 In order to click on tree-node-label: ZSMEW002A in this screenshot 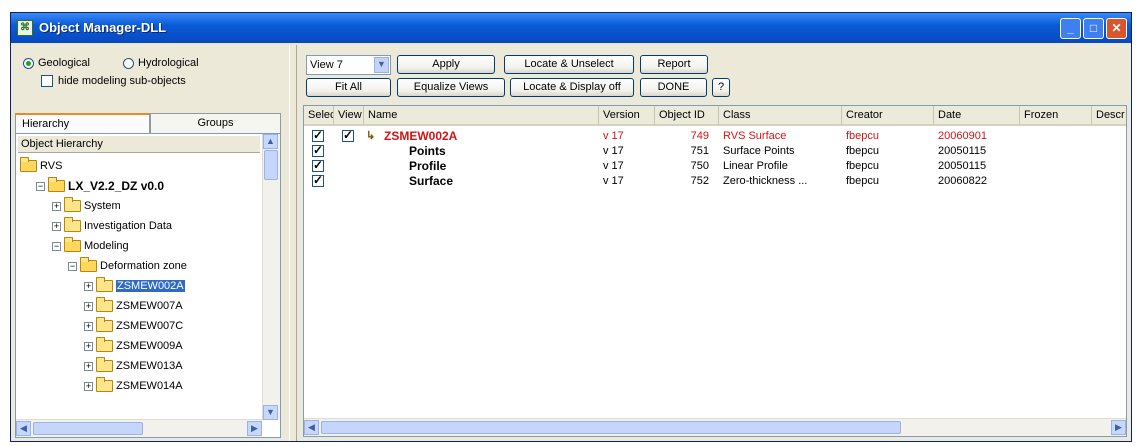, I will do `click(150, 286)`.